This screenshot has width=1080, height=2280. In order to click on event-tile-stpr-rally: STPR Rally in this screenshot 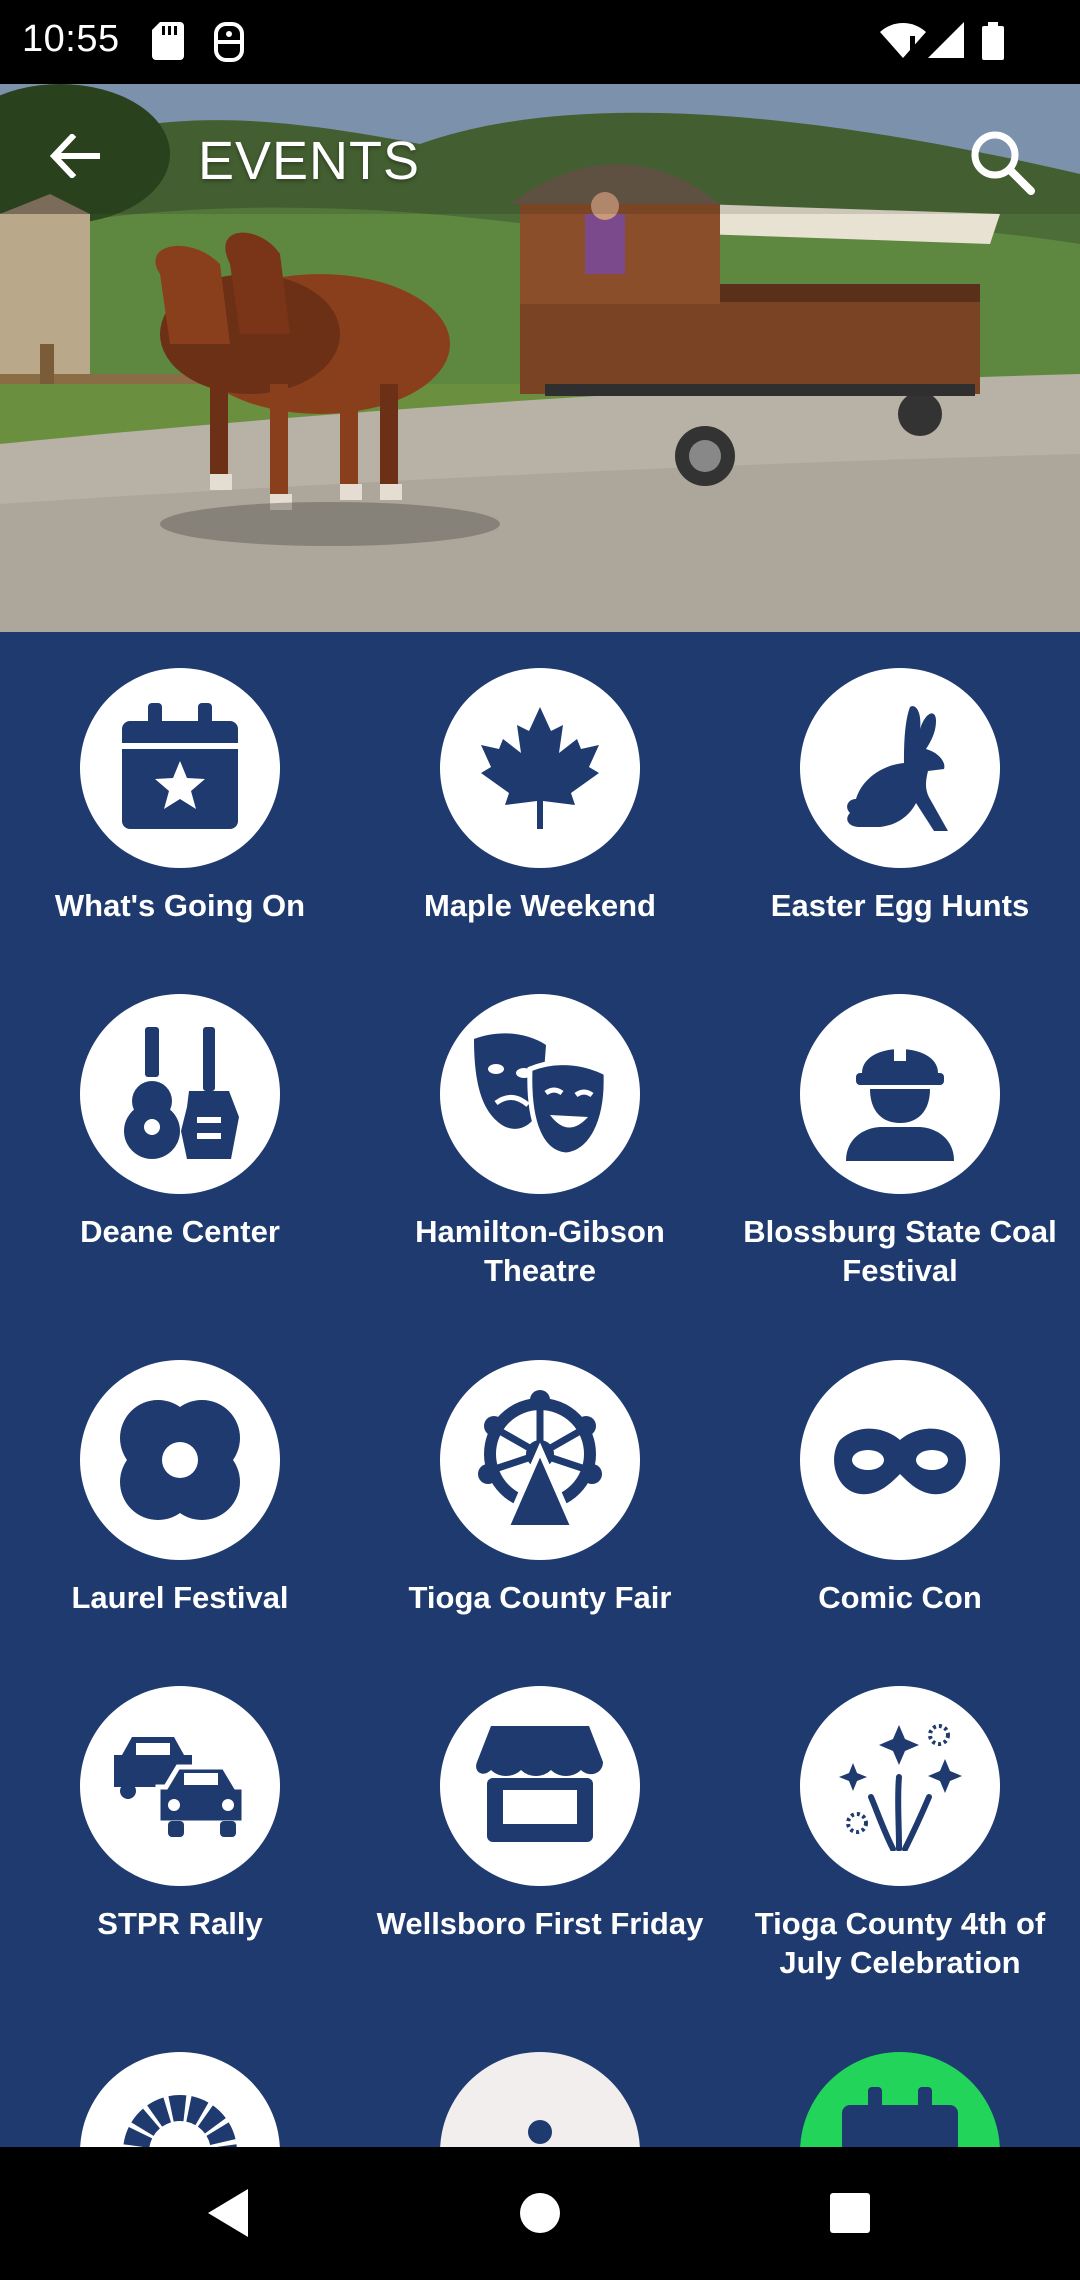, I will do `click(180, 1826)`.